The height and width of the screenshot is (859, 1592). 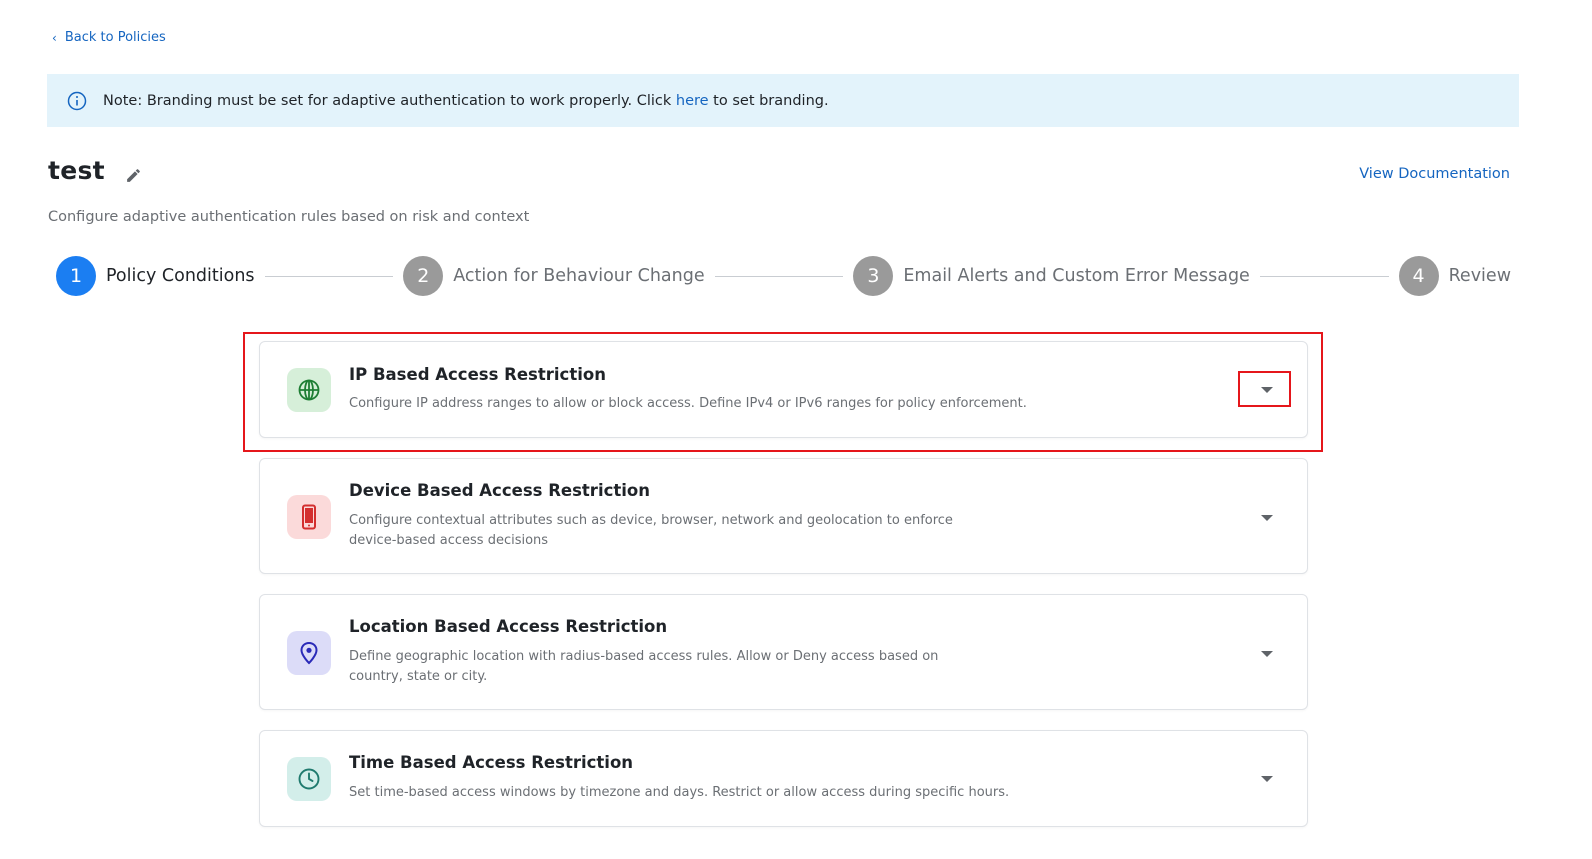 I want to click on step-action-for-behaviour-change: 2 Action for Behaviour Change, so click(x=554, y=276).